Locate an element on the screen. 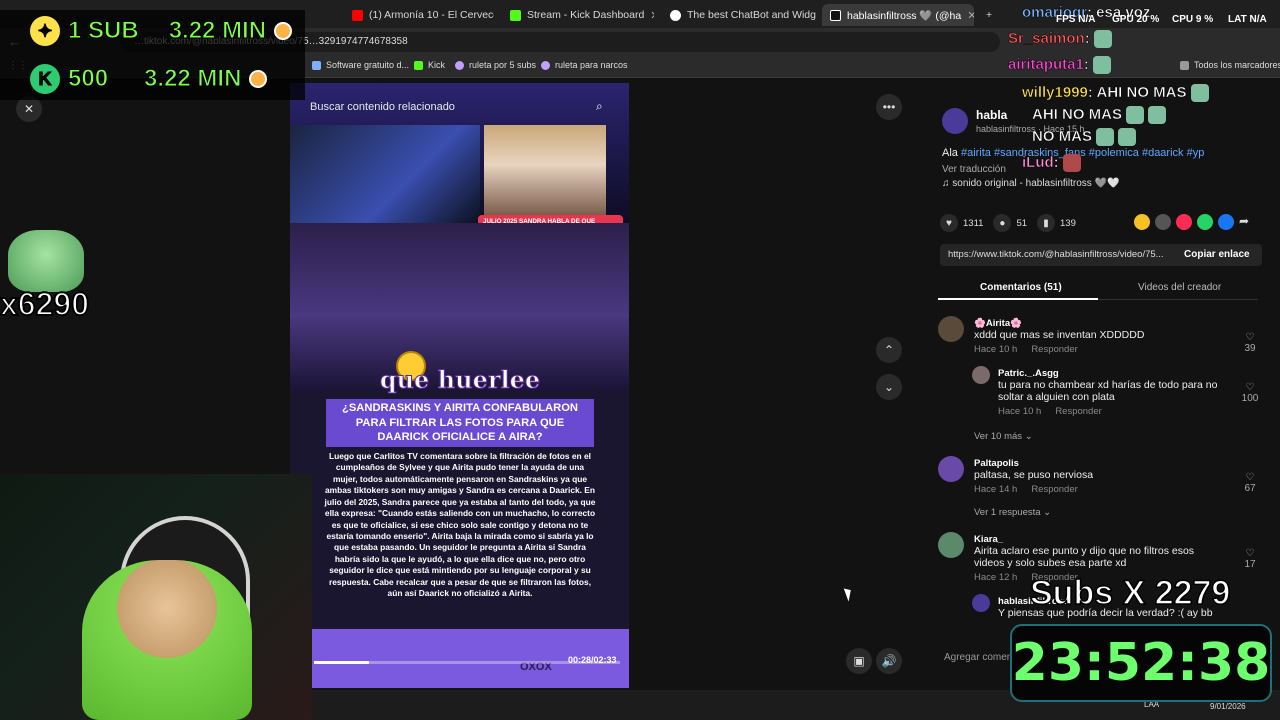  pip-icon: ▣ is located at coordinates (859, 661).